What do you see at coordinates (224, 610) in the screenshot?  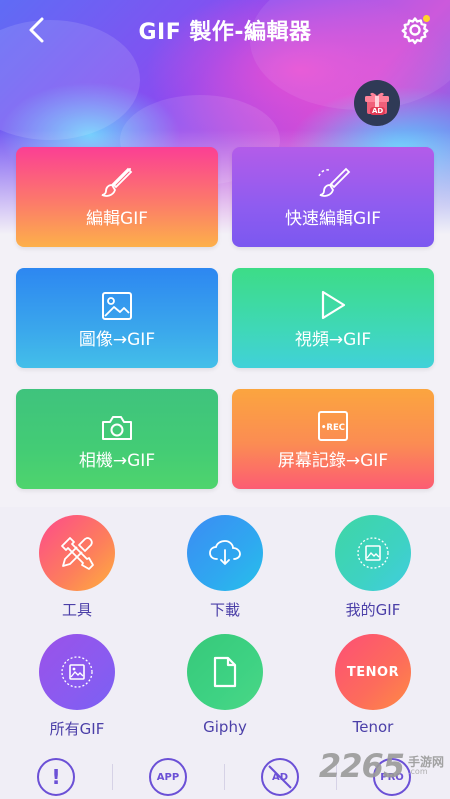 I see `tool-label: 下載` at bounding box center [224, 610].